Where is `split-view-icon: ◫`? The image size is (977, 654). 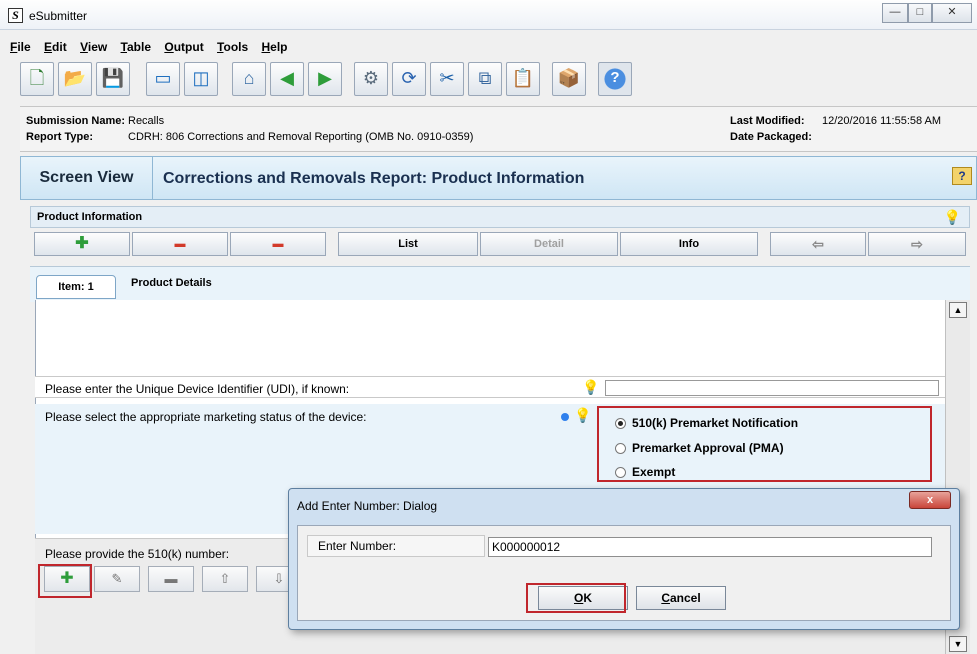 split-view-icon: ◫ is located at coordinates (201, 79).